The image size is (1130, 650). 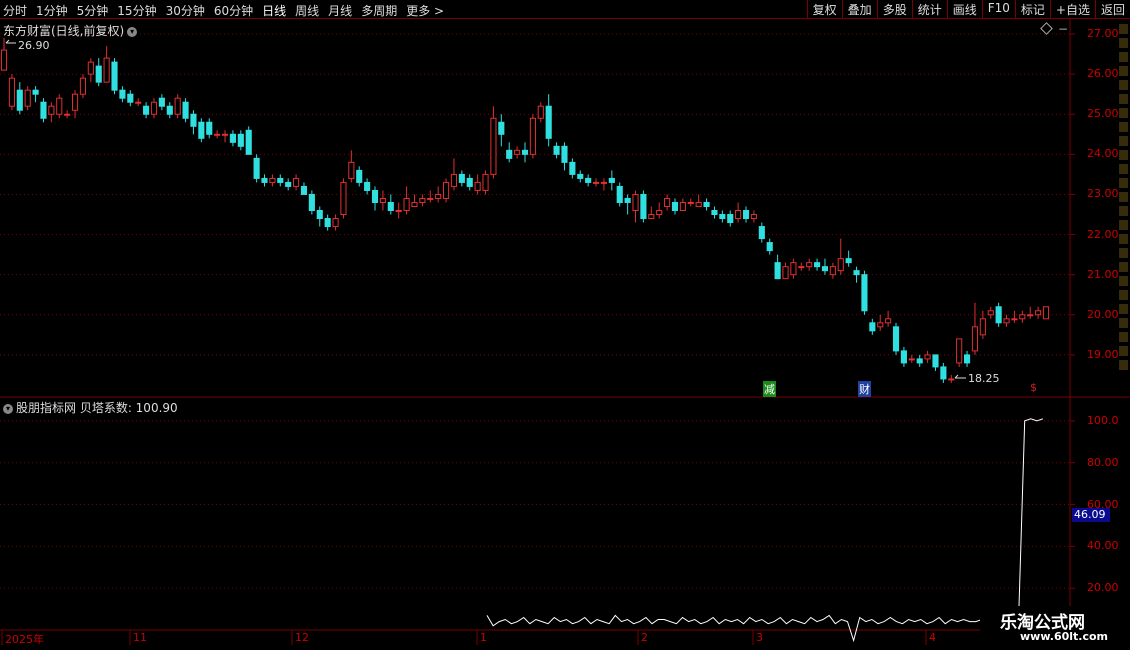 I want to click on high-arrow, so click(x=10, y=41).